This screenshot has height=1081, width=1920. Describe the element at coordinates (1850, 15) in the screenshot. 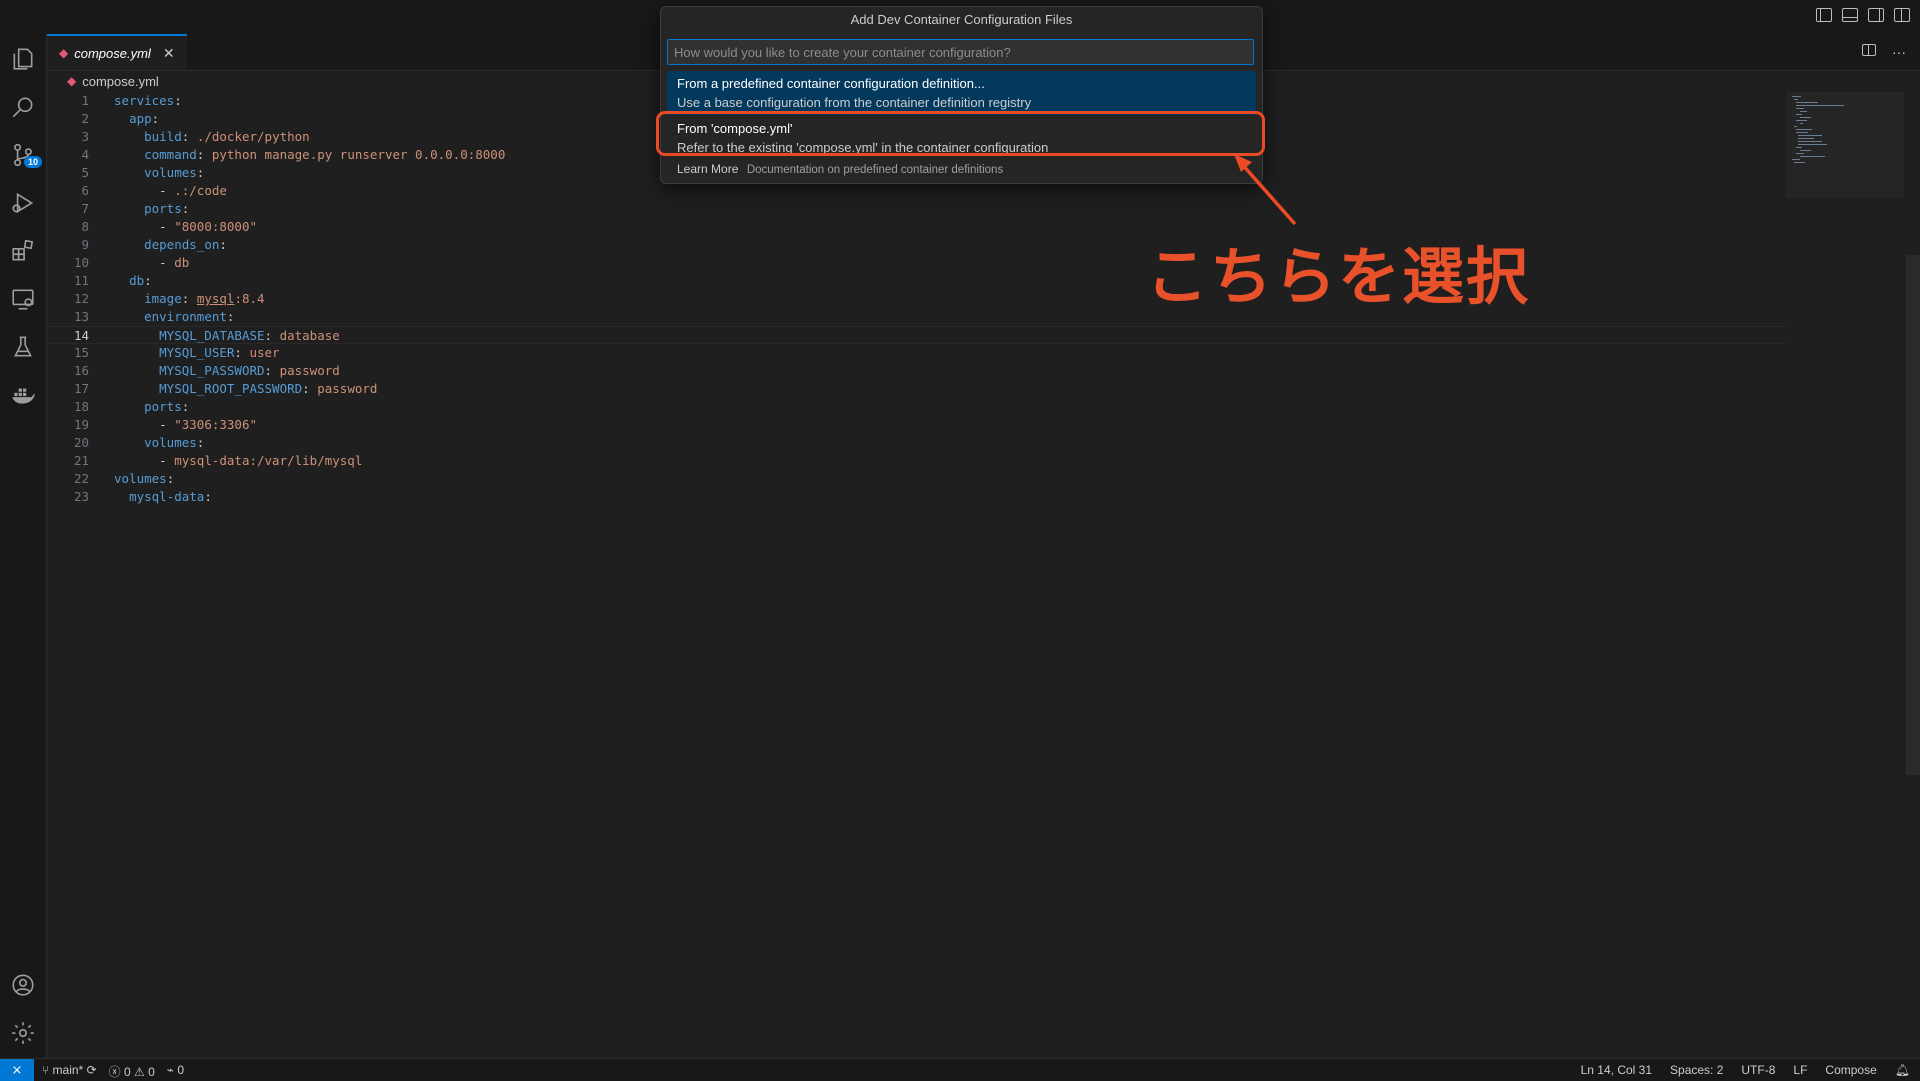

I see `toggle-panel-icon` at that location.